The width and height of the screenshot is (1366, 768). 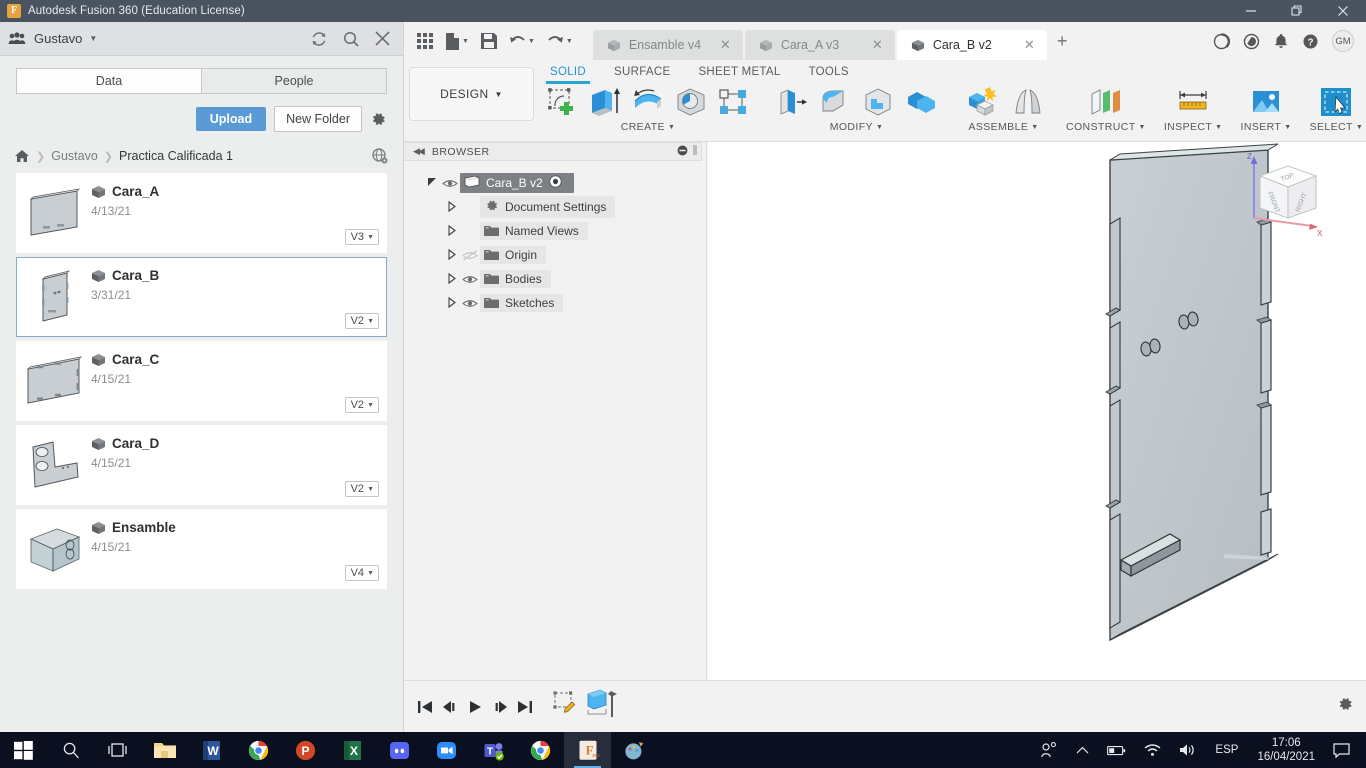 I want to click on taskbar-search, so click(x=70, y=750).